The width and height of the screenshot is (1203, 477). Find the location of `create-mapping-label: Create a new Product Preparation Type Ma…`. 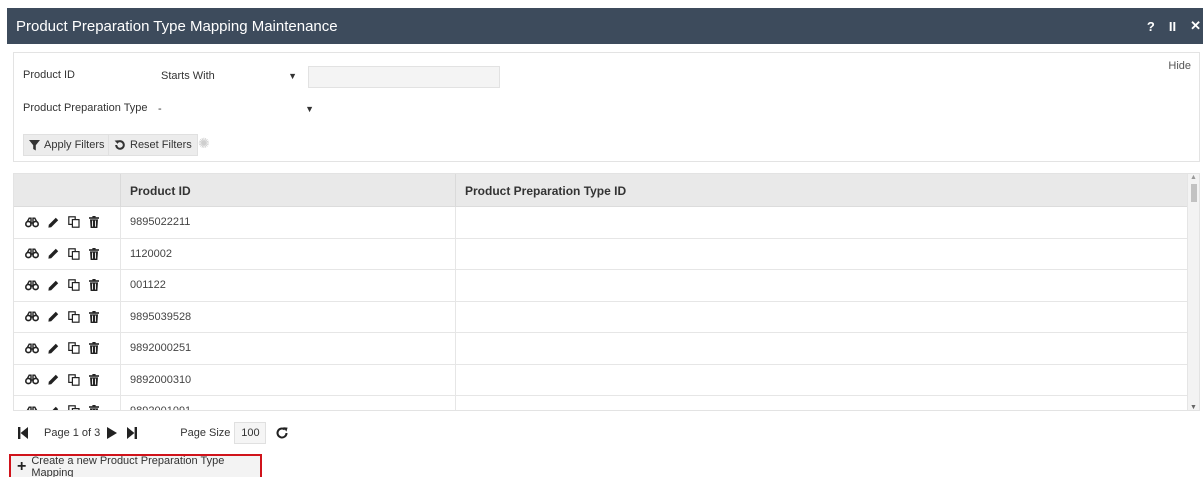

create-mapping-label: Create a new Product Preparation Type Ma… is located at coordinates (128, 465).